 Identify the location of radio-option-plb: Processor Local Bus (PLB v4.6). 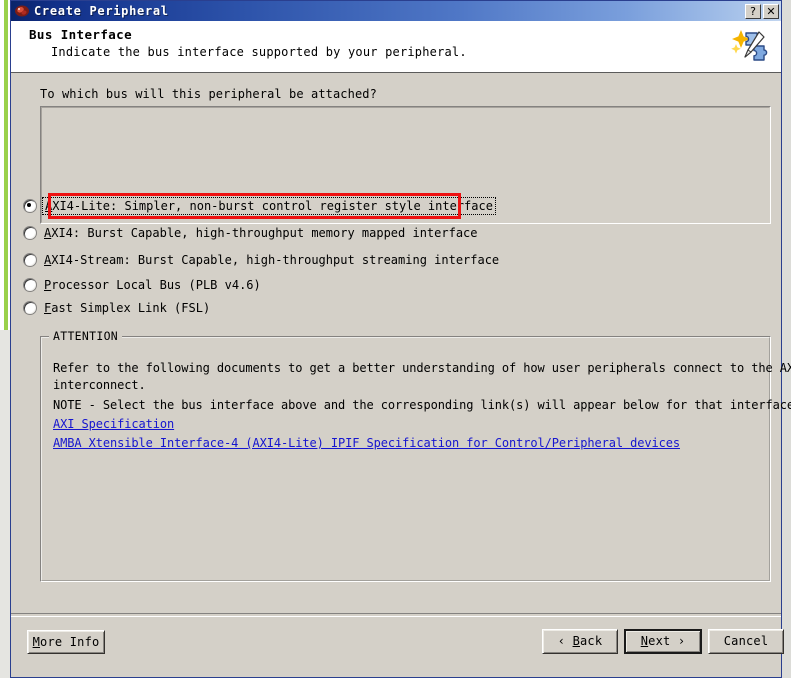
(142, 285).